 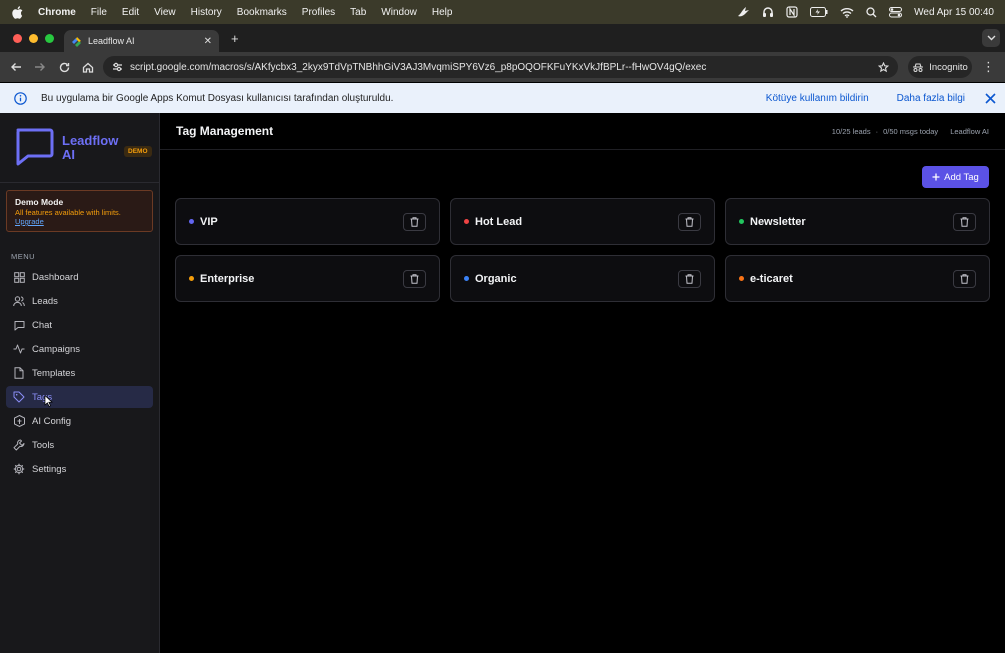 What do you see at coordinates (76, 41) in the screenshot?
I see `apps-script-favicon-icon` at bounding box center [76, 41].